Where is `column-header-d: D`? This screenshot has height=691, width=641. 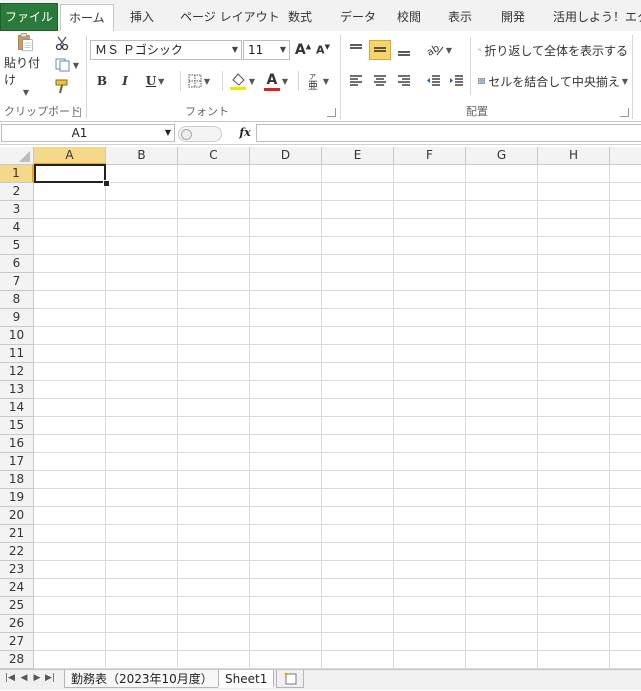
column-header-d: D is located at coordinates (286, 156).